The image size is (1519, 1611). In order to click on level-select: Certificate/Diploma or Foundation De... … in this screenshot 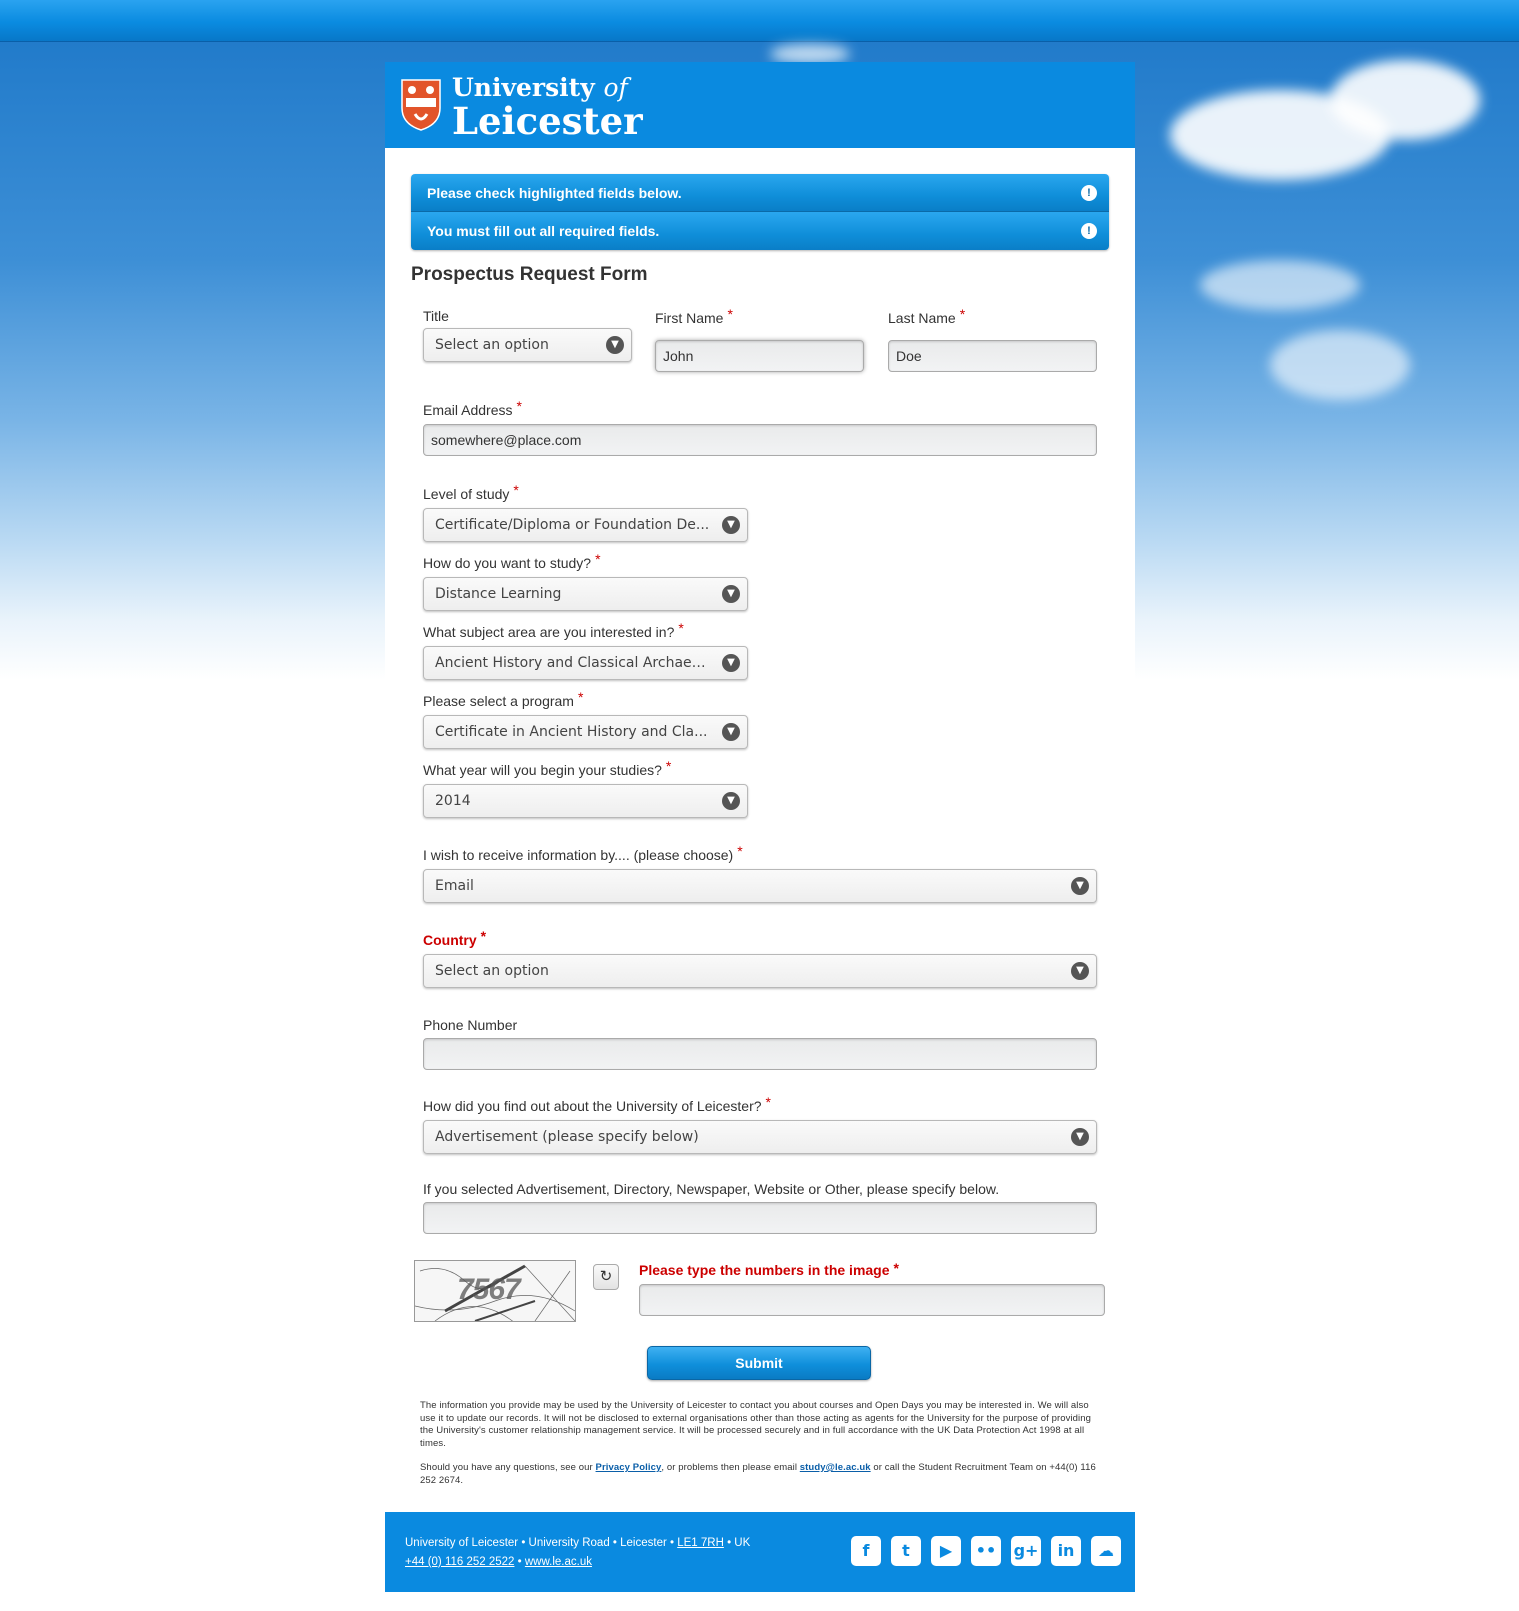, I will do `click(585, 525)`.